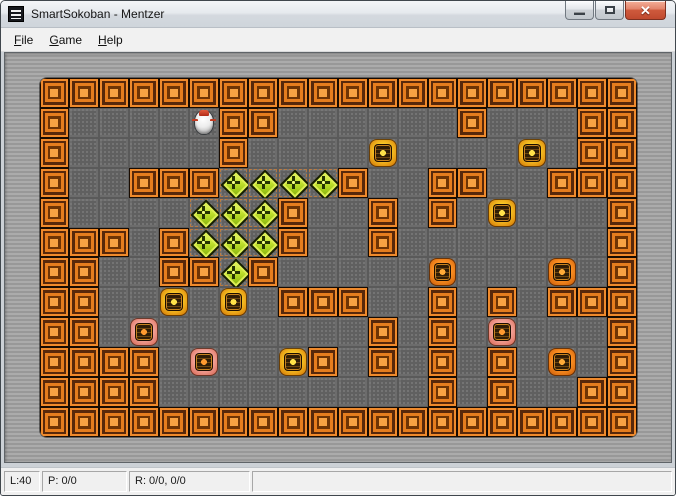 This screenshot has height=496, width=676. Describe the element at coordinates (645, 10) in the screenshot. I see `close-button: ✕` at that location.